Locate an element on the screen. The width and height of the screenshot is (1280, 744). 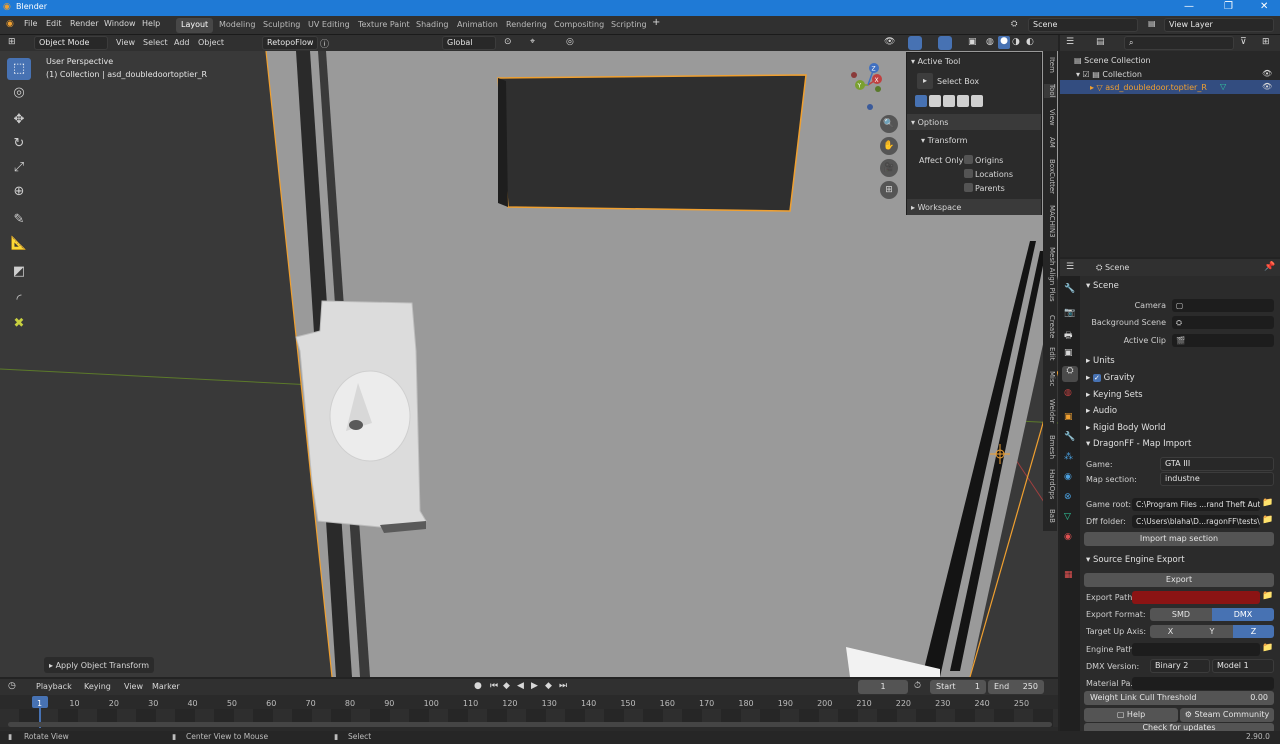
mode-selector: Object Mode is located at coordinates (71, 43).